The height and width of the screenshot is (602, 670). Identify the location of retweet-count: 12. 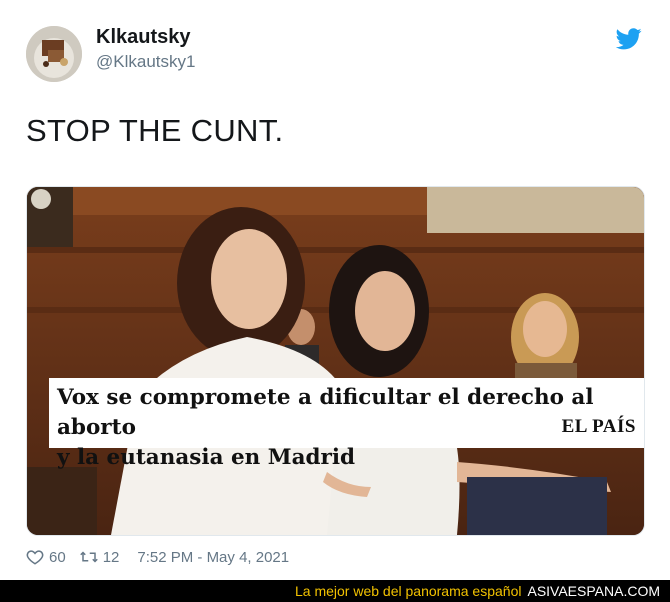
(111, 557).